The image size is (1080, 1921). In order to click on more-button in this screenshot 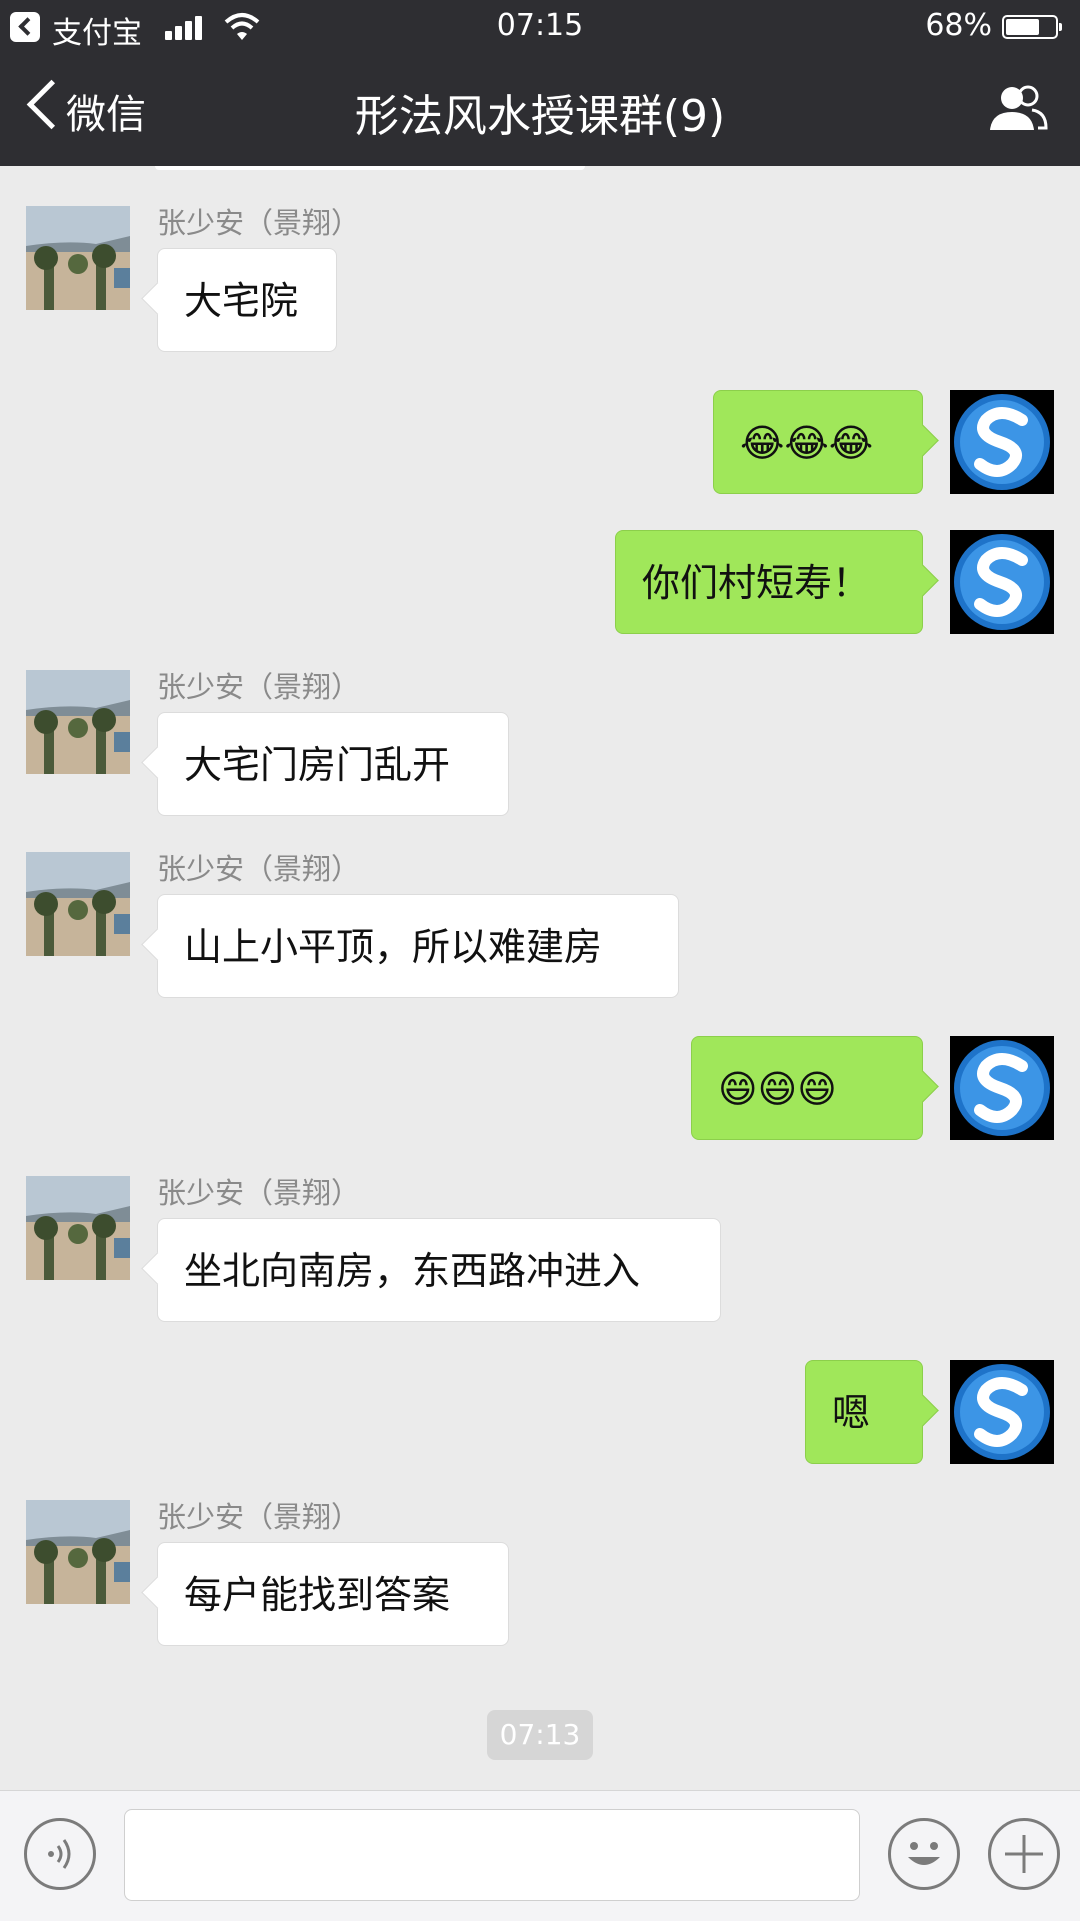, I will do `click(1024, 1854)`.